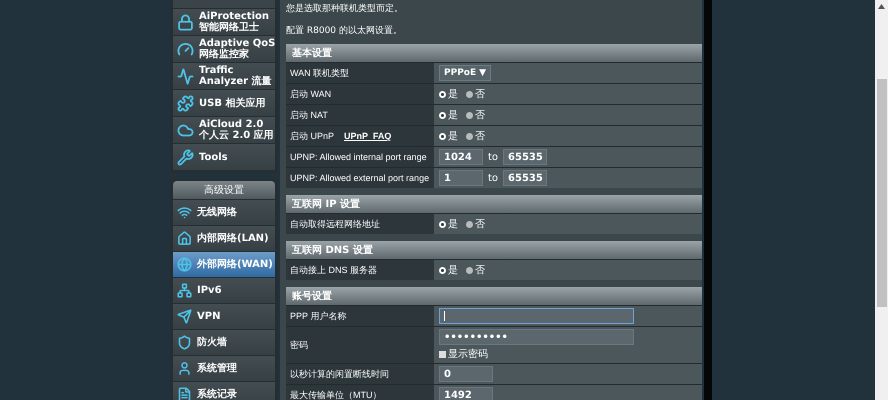 This screenshot has width=888, height=400. I want to click on wifi-icon, so click(184, 212).